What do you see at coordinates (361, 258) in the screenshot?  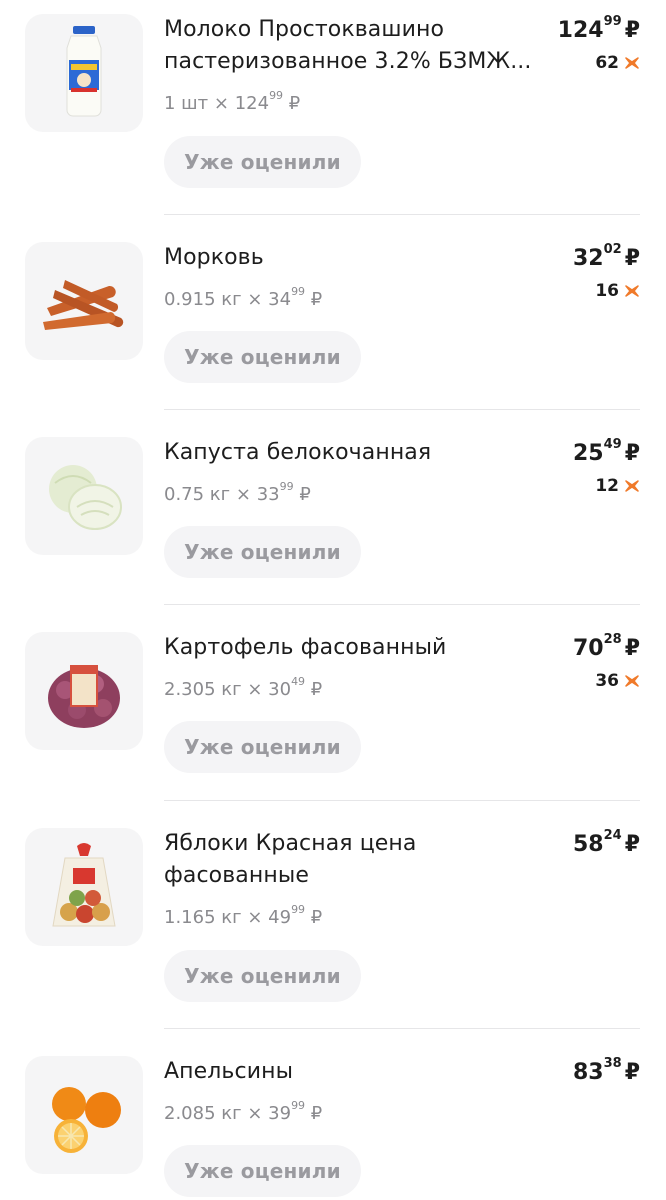 I see `item-name: Морковь` at bounding box center [361, 258].